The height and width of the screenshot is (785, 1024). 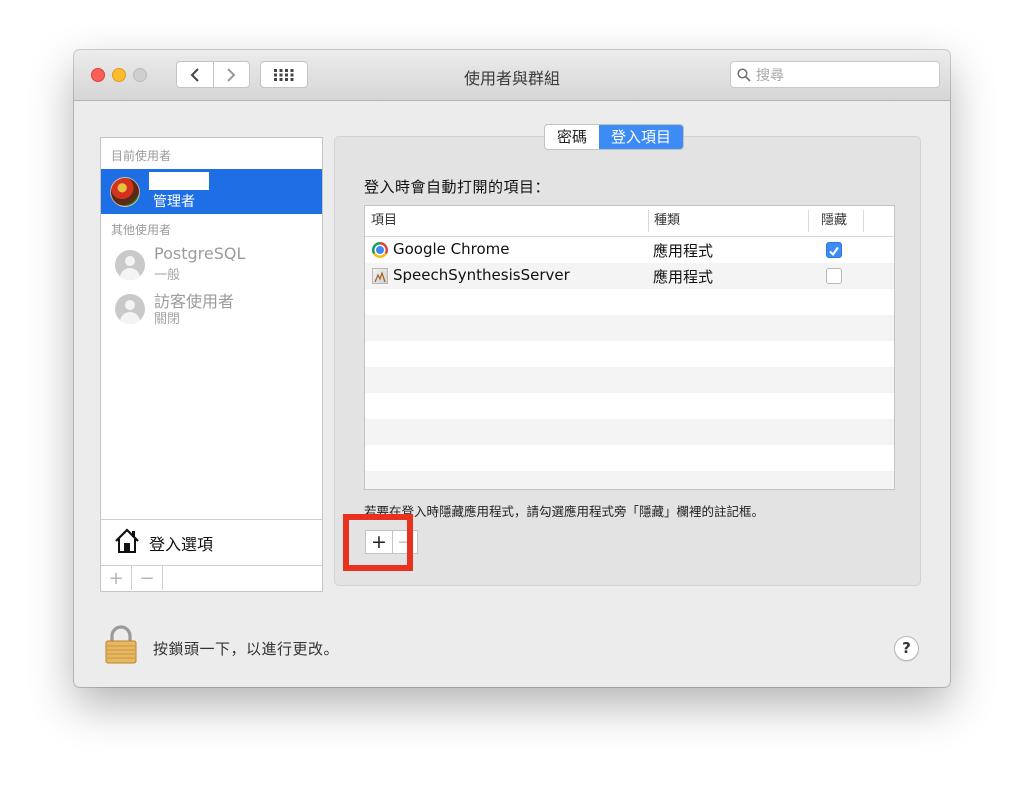 I want to click on user-role: 關閉, so click(x=167, y=319).